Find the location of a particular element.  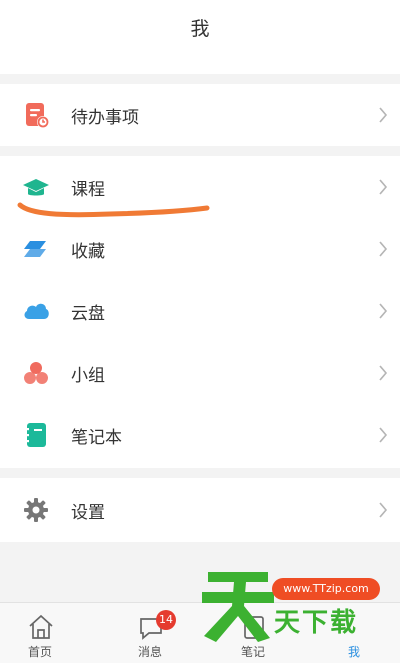

site-watermark: www.TTzip.com 天下载 is located at coordinates (300, 611).